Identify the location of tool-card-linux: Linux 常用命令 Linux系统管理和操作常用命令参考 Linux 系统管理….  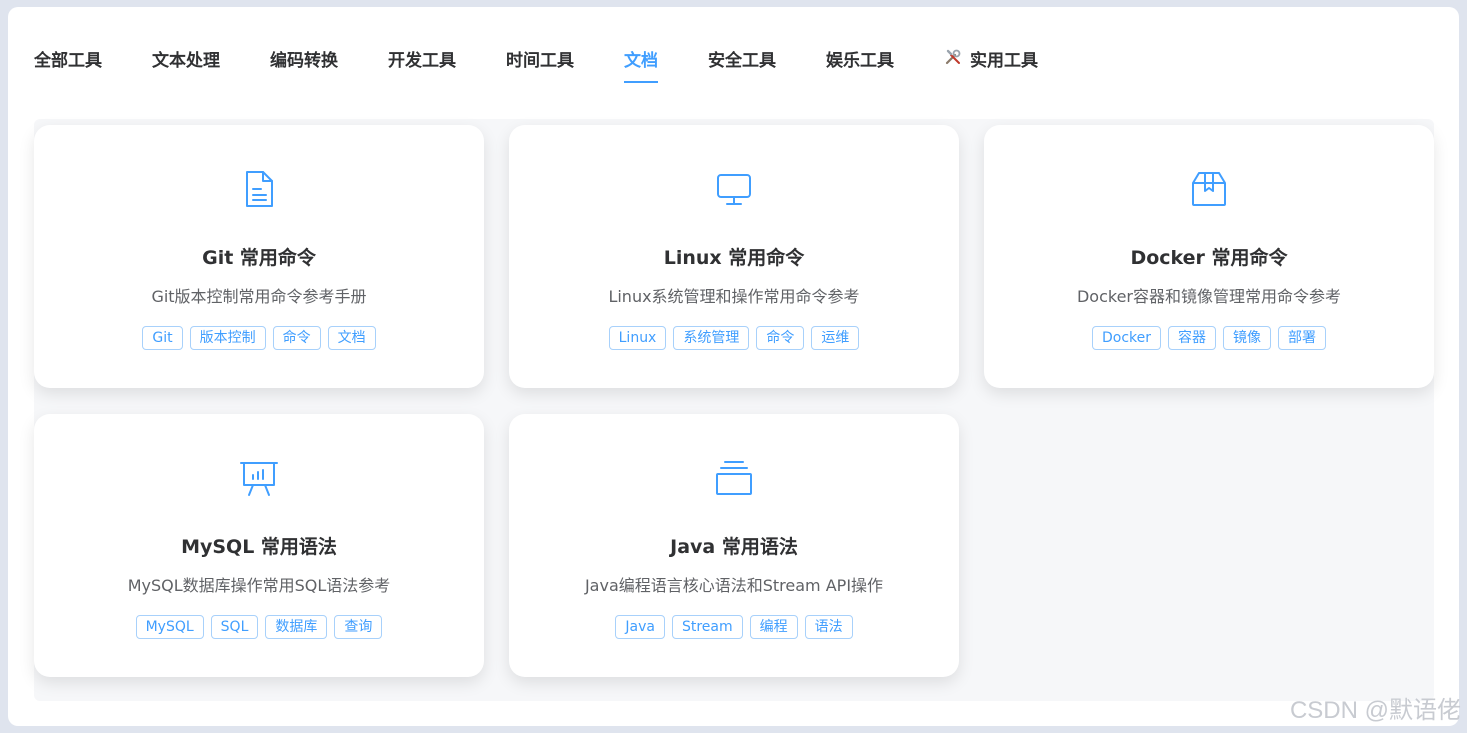
(734, 256).